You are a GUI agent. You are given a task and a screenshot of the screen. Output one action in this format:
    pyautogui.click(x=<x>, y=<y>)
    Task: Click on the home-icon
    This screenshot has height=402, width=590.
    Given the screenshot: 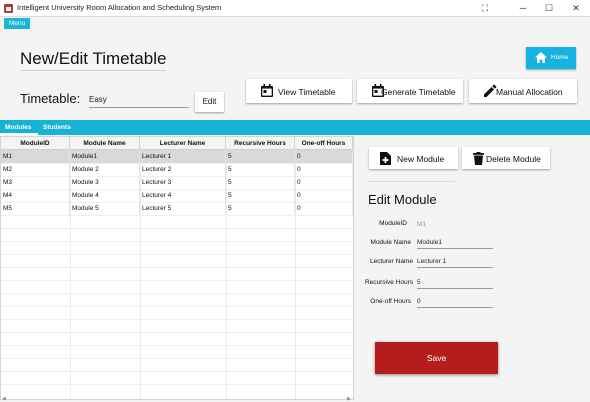 What is the action you would take?
    pyautogui.click(x=541, y=57)
    